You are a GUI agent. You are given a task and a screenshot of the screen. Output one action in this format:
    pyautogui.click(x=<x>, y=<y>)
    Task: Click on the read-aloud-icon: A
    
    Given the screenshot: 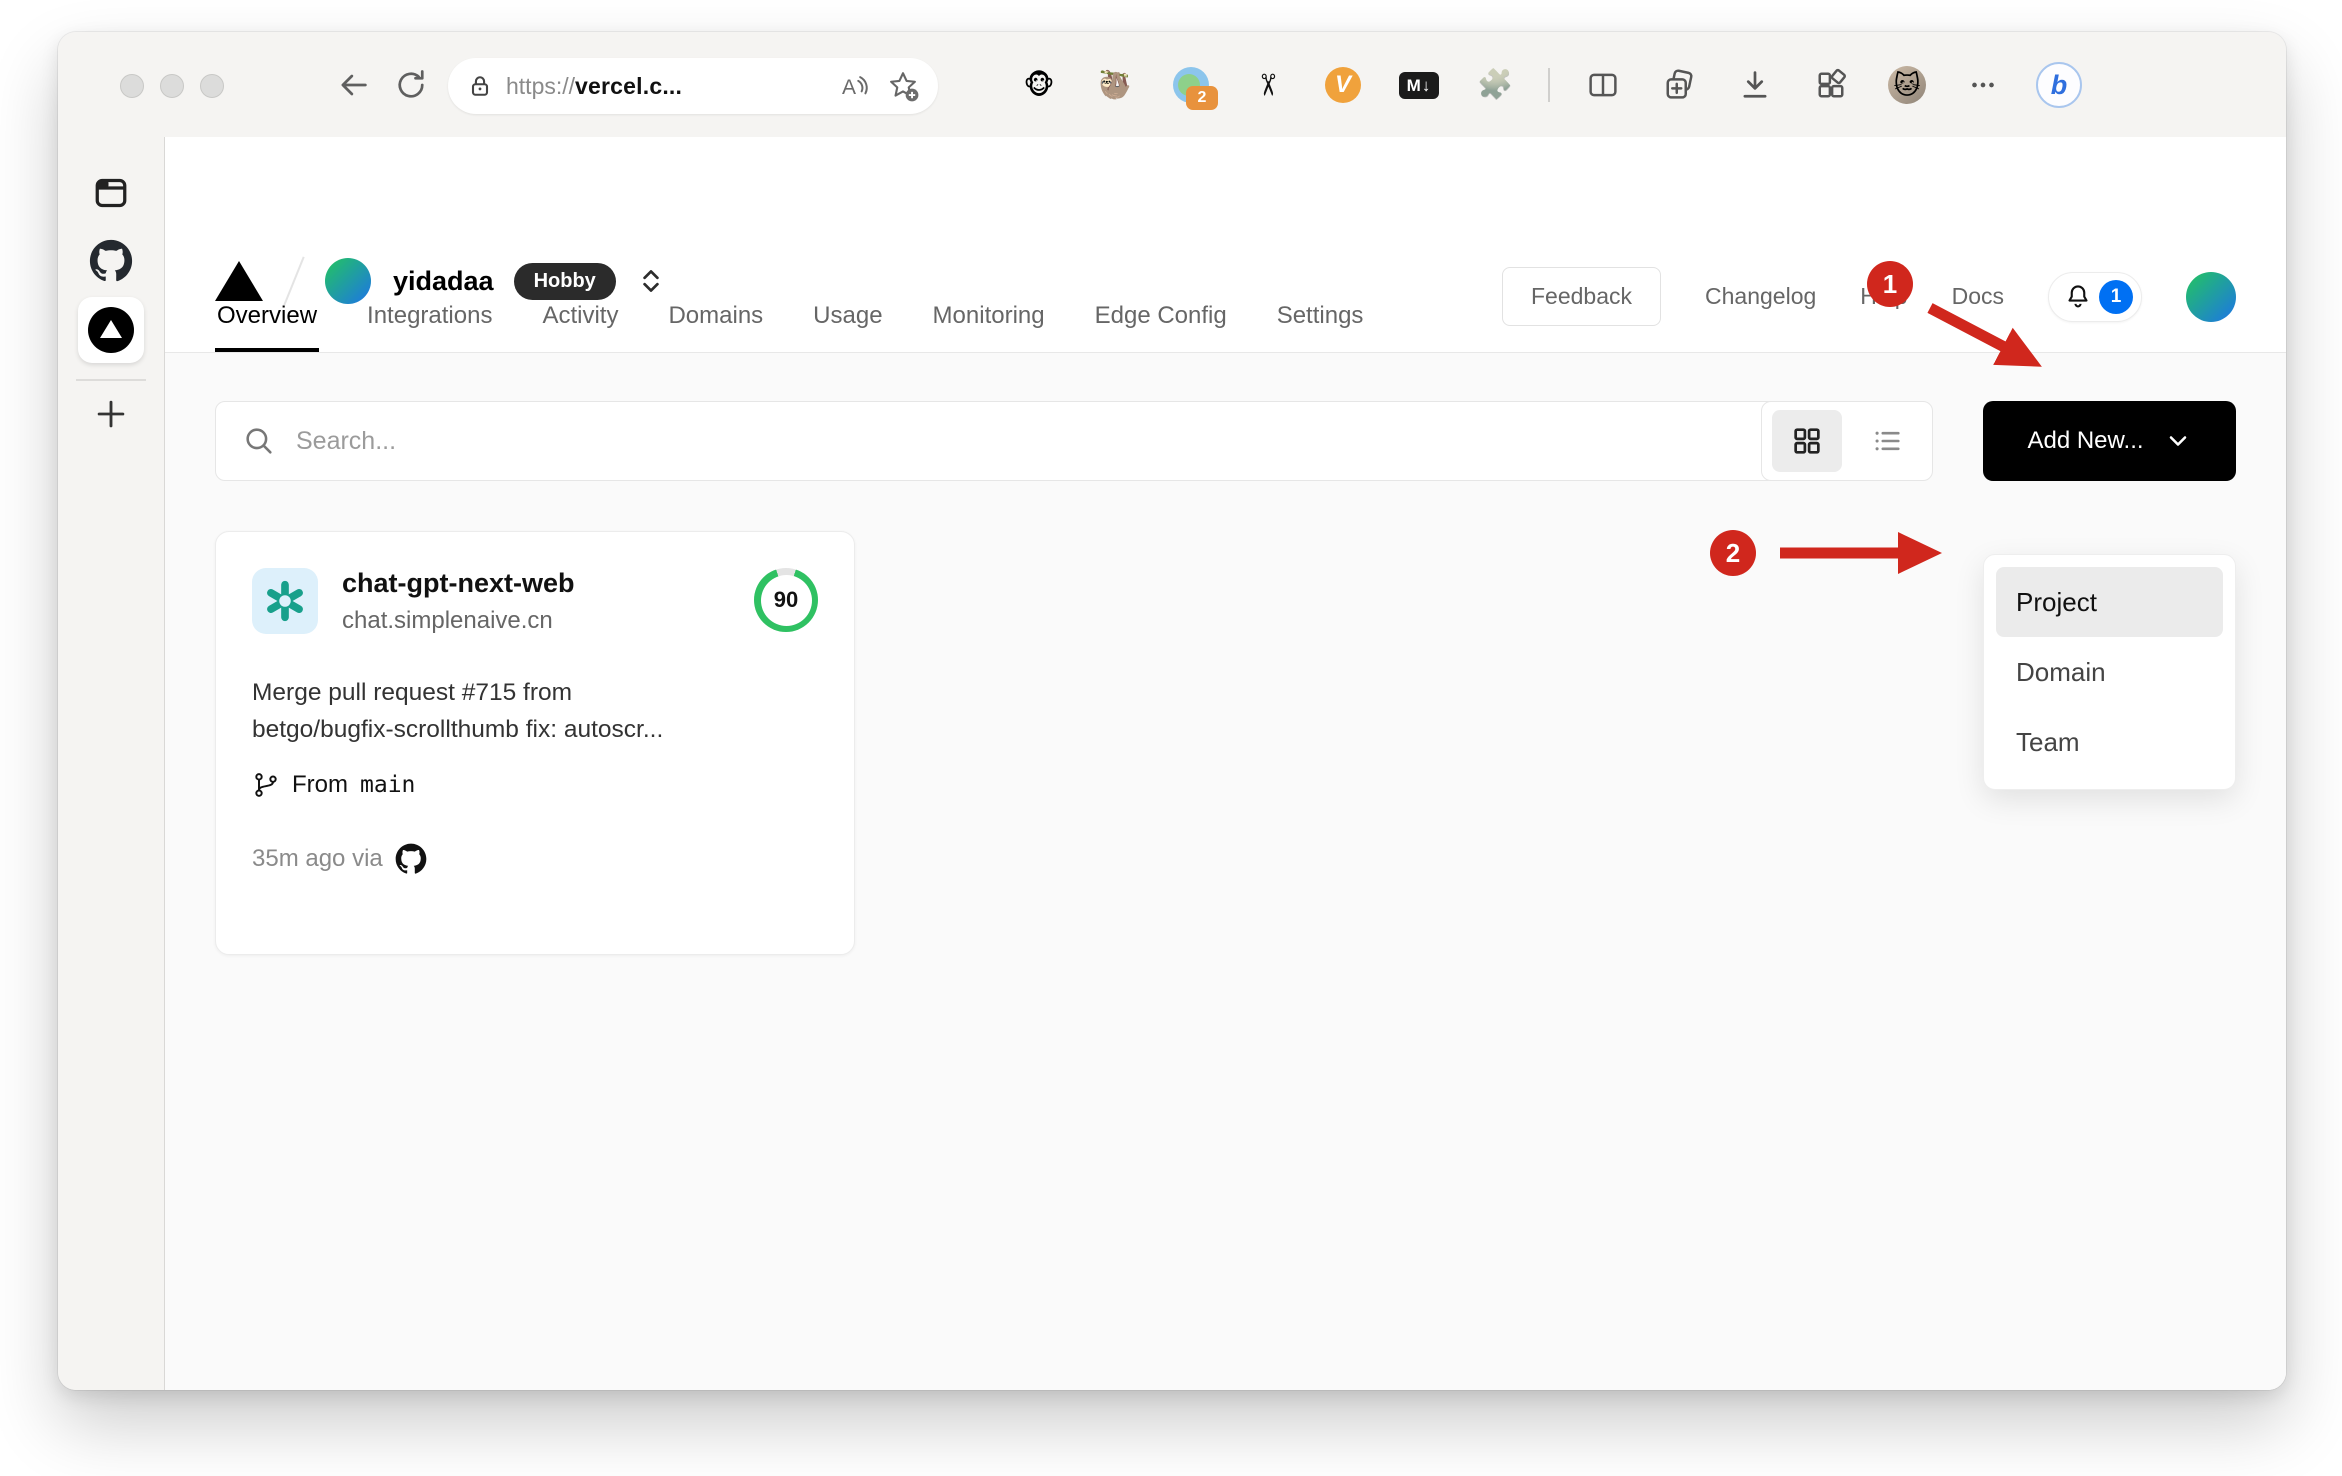 What is the action you would take?
    pyautogui.click(x=854, y=86)
    